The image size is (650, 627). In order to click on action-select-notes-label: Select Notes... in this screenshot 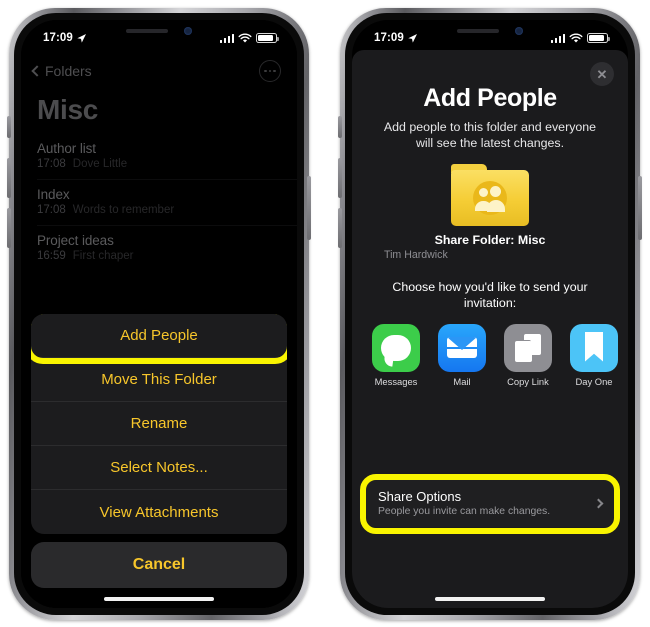, I will do `click(159, 467)`.